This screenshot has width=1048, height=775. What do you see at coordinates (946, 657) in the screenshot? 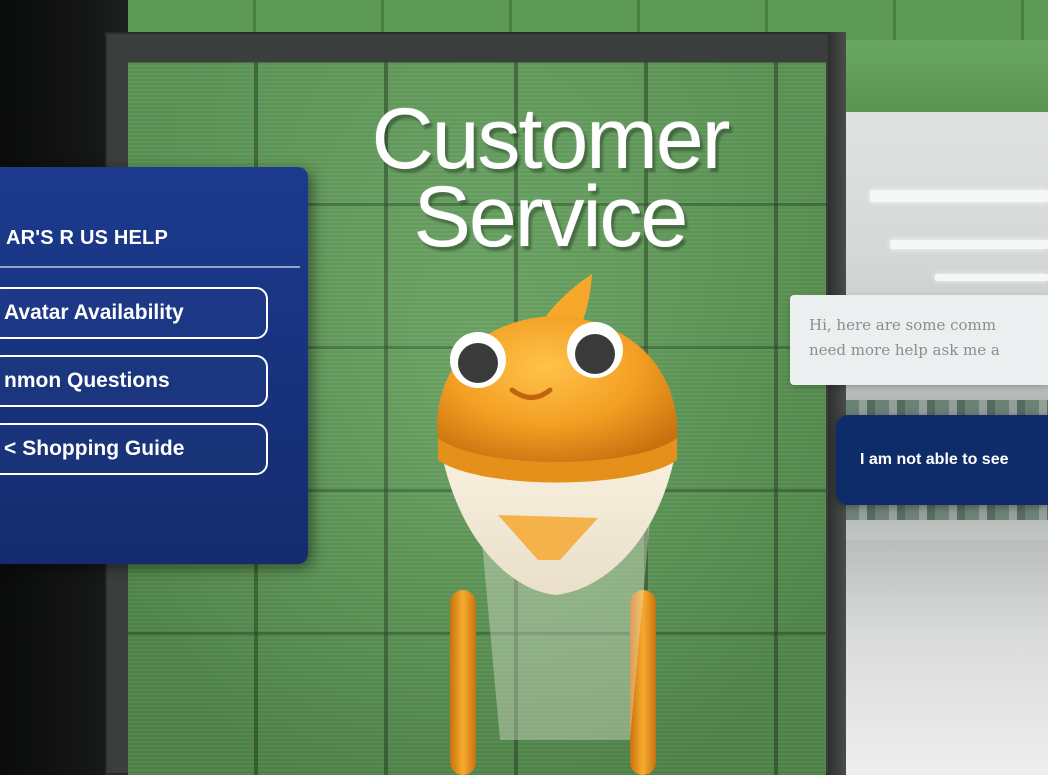
I see `store-floor` at bounding box center [946, 657].